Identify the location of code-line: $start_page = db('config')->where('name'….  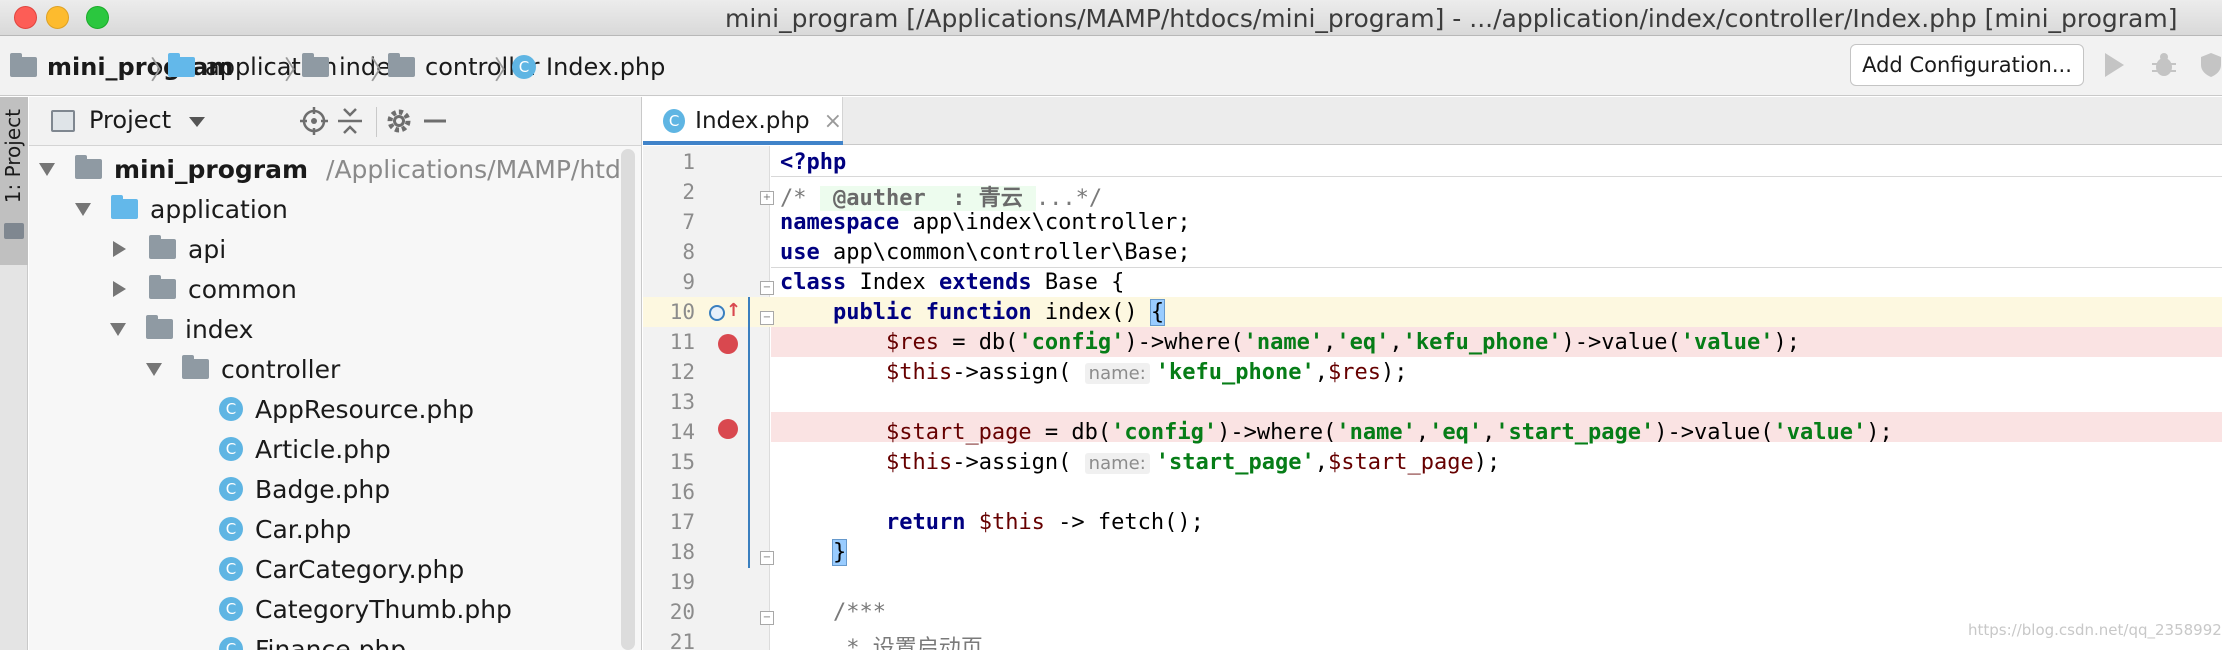
(1389, 432).